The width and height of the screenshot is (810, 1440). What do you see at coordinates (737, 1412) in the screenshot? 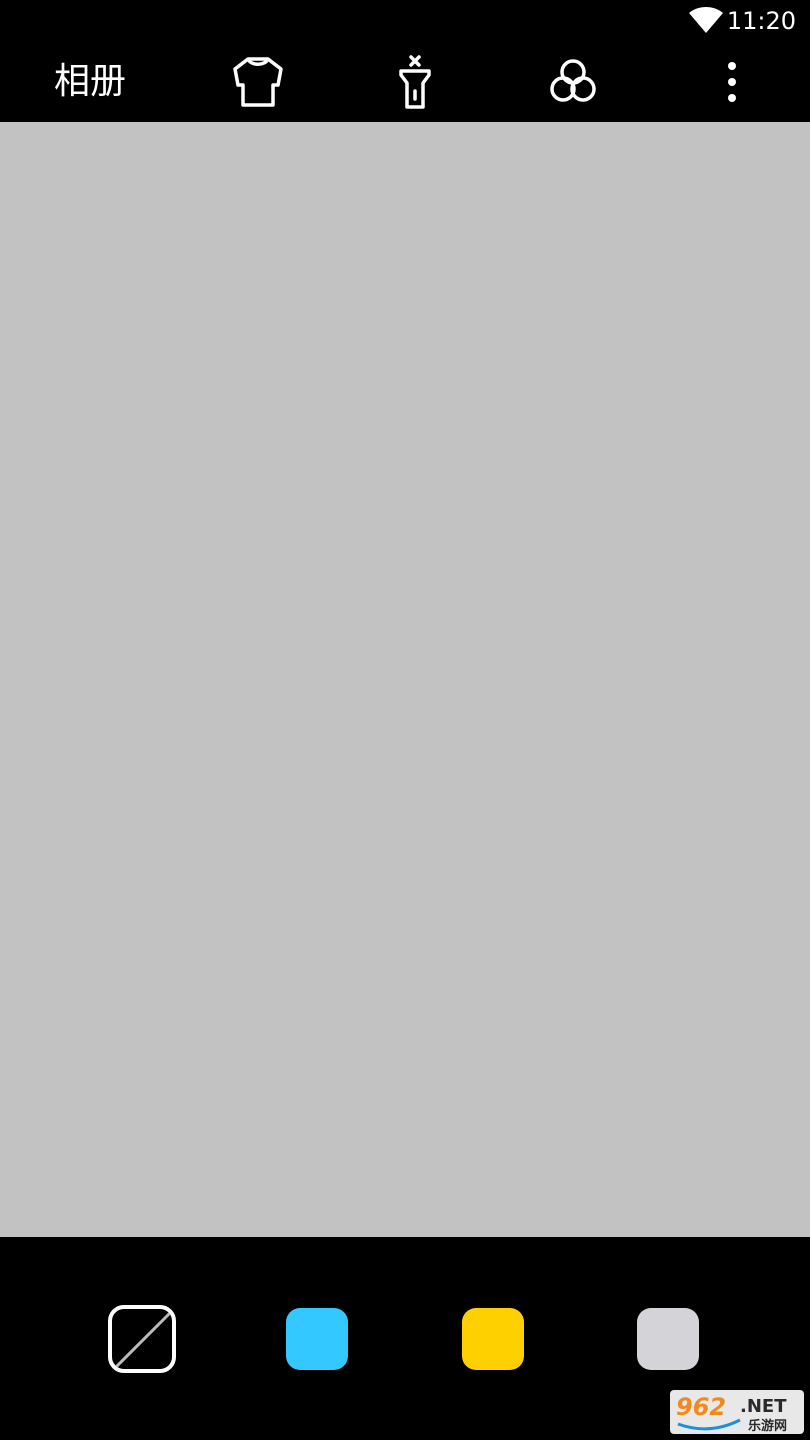
I see `watermark-logo: 962 .NET 乐游网` at bounding box center [737, 1412].